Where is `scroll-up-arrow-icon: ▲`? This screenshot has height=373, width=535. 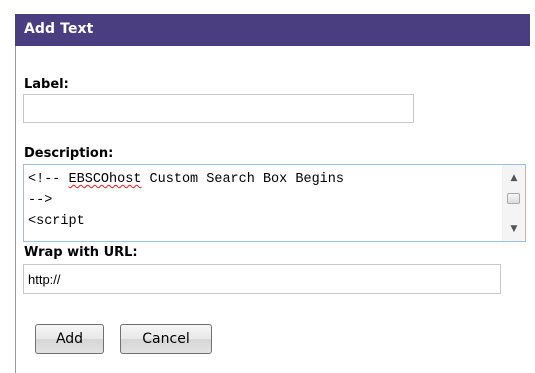
scroll-up-arrow-icon: ▲ is located at coordinates (514, 178).